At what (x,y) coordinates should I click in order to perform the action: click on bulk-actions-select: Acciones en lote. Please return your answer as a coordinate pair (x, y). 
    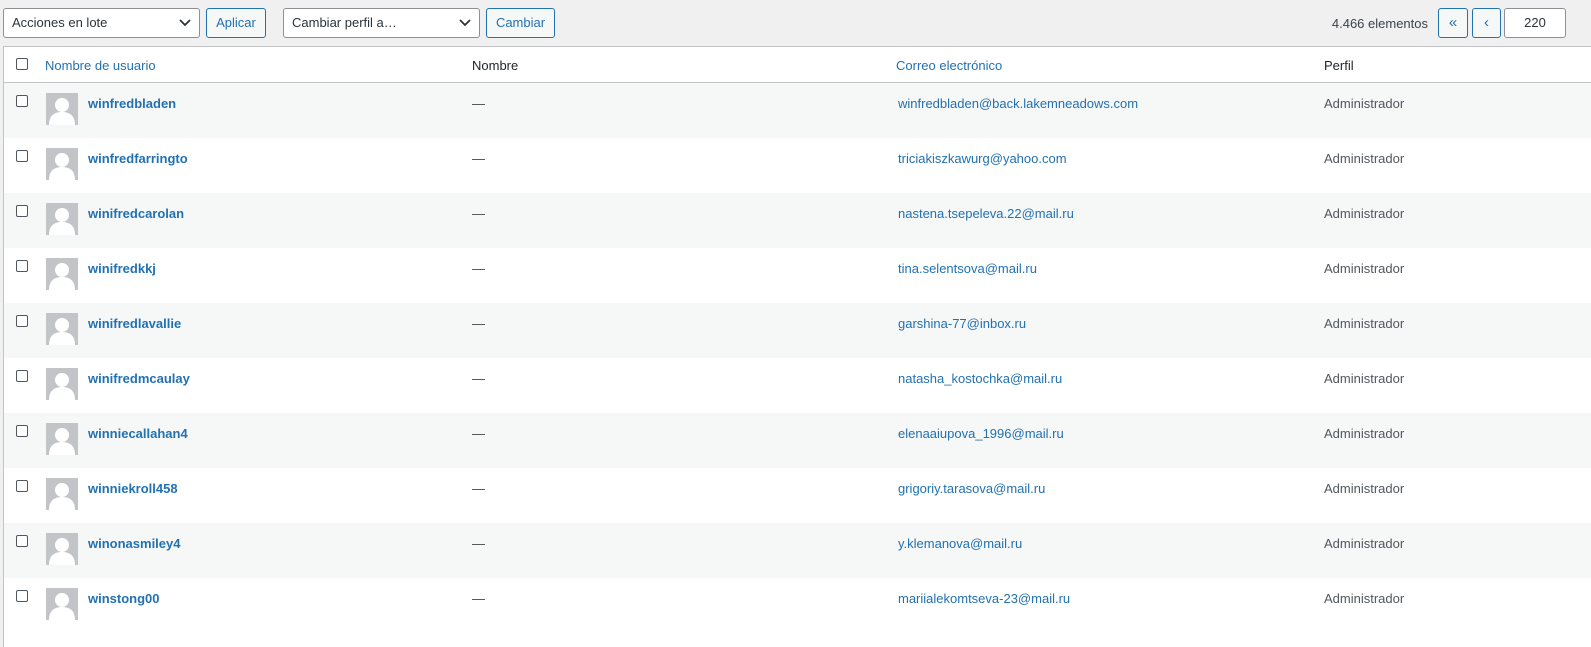
    Looking at the image, I should click on (101, 23).